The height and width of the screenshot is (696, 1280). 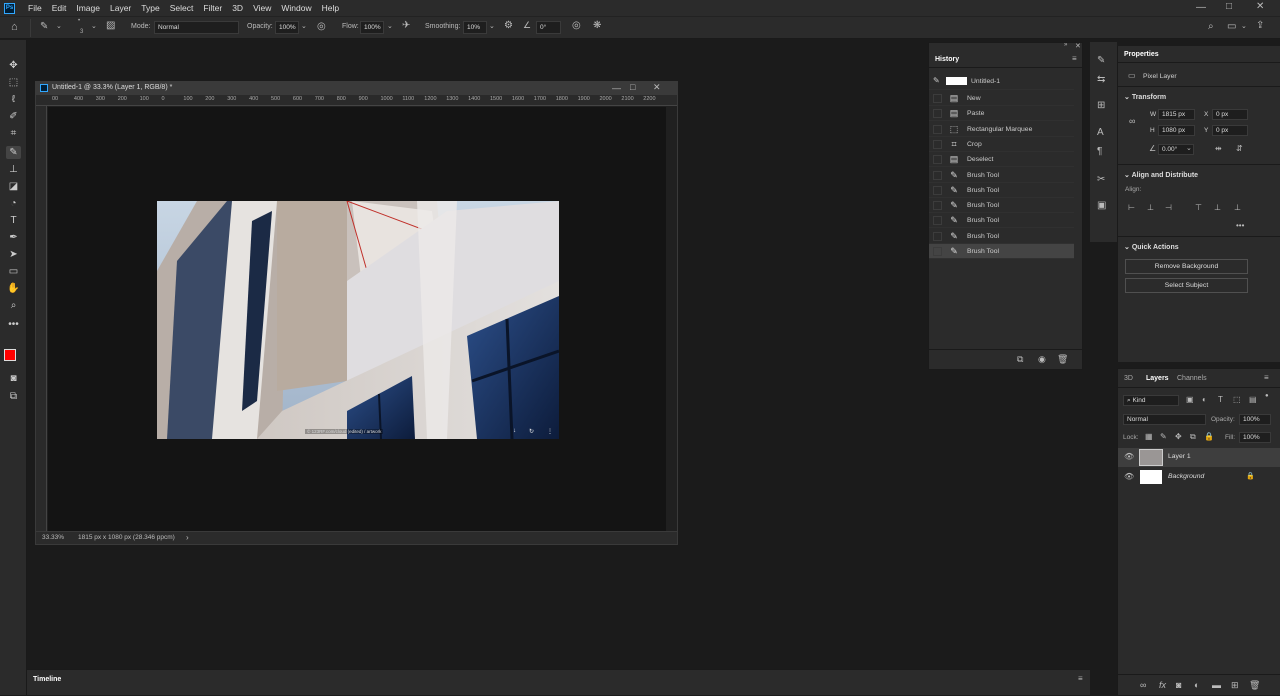 I want to click on home-icon: ⌂, so click(x=14, y=27).